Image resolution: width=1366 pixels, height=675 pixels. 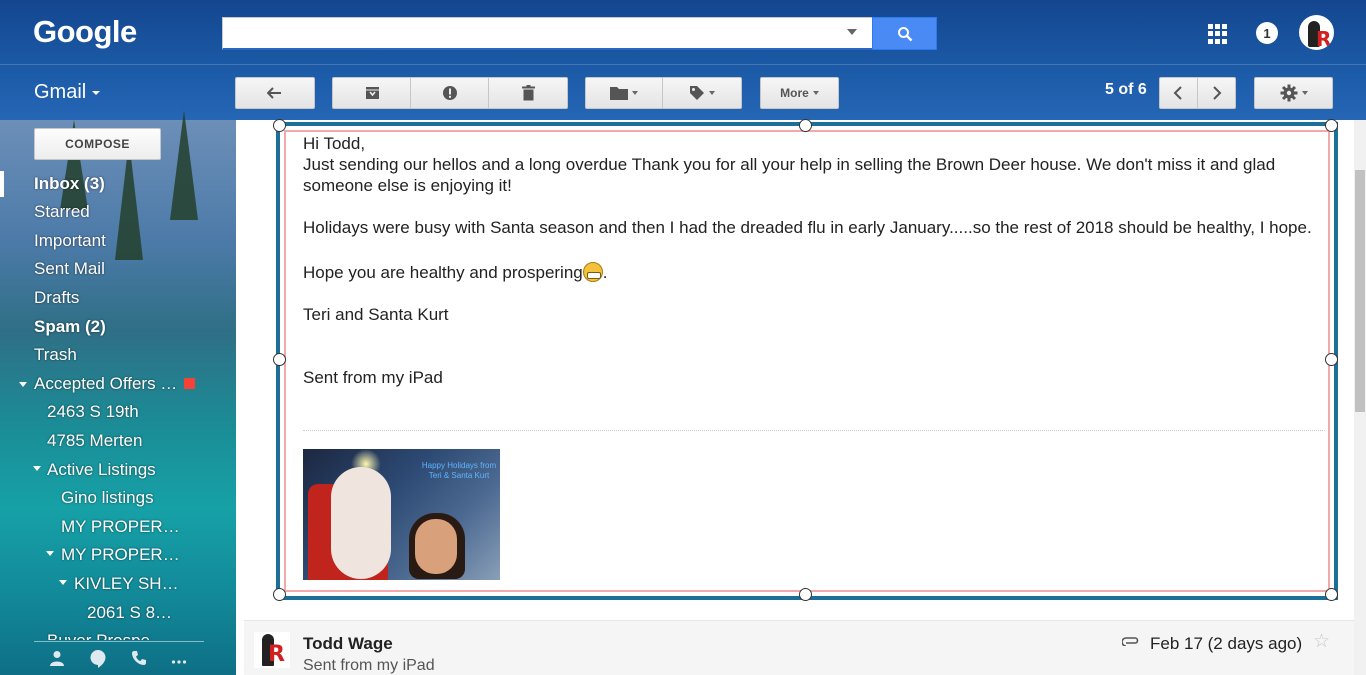 I want to click on message-line-3-end: ., so click(x=605, y=272).